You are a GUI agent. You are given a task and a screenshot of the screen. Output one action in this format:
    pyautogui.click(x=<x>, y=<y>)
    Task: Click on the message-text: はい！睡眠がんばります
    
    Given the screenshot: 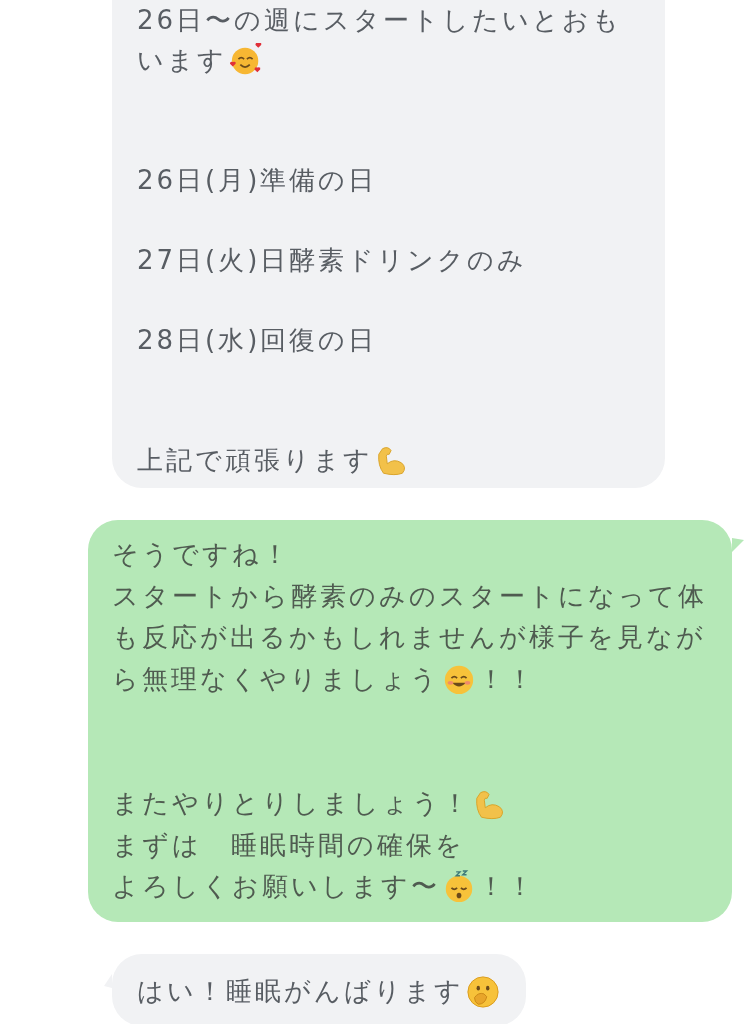 What is the action you would take?
    pyautogui.click(x=300, y=991)
    